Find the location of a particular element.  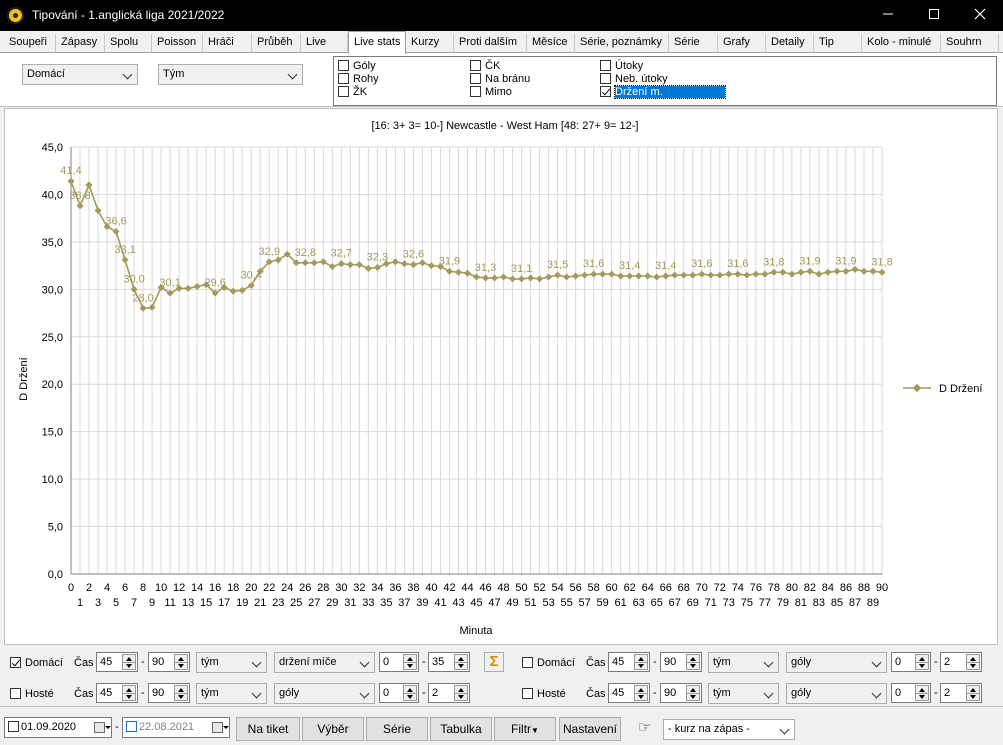

date-from-picker: 01.09.2020 is located at coordinates (58, 727).